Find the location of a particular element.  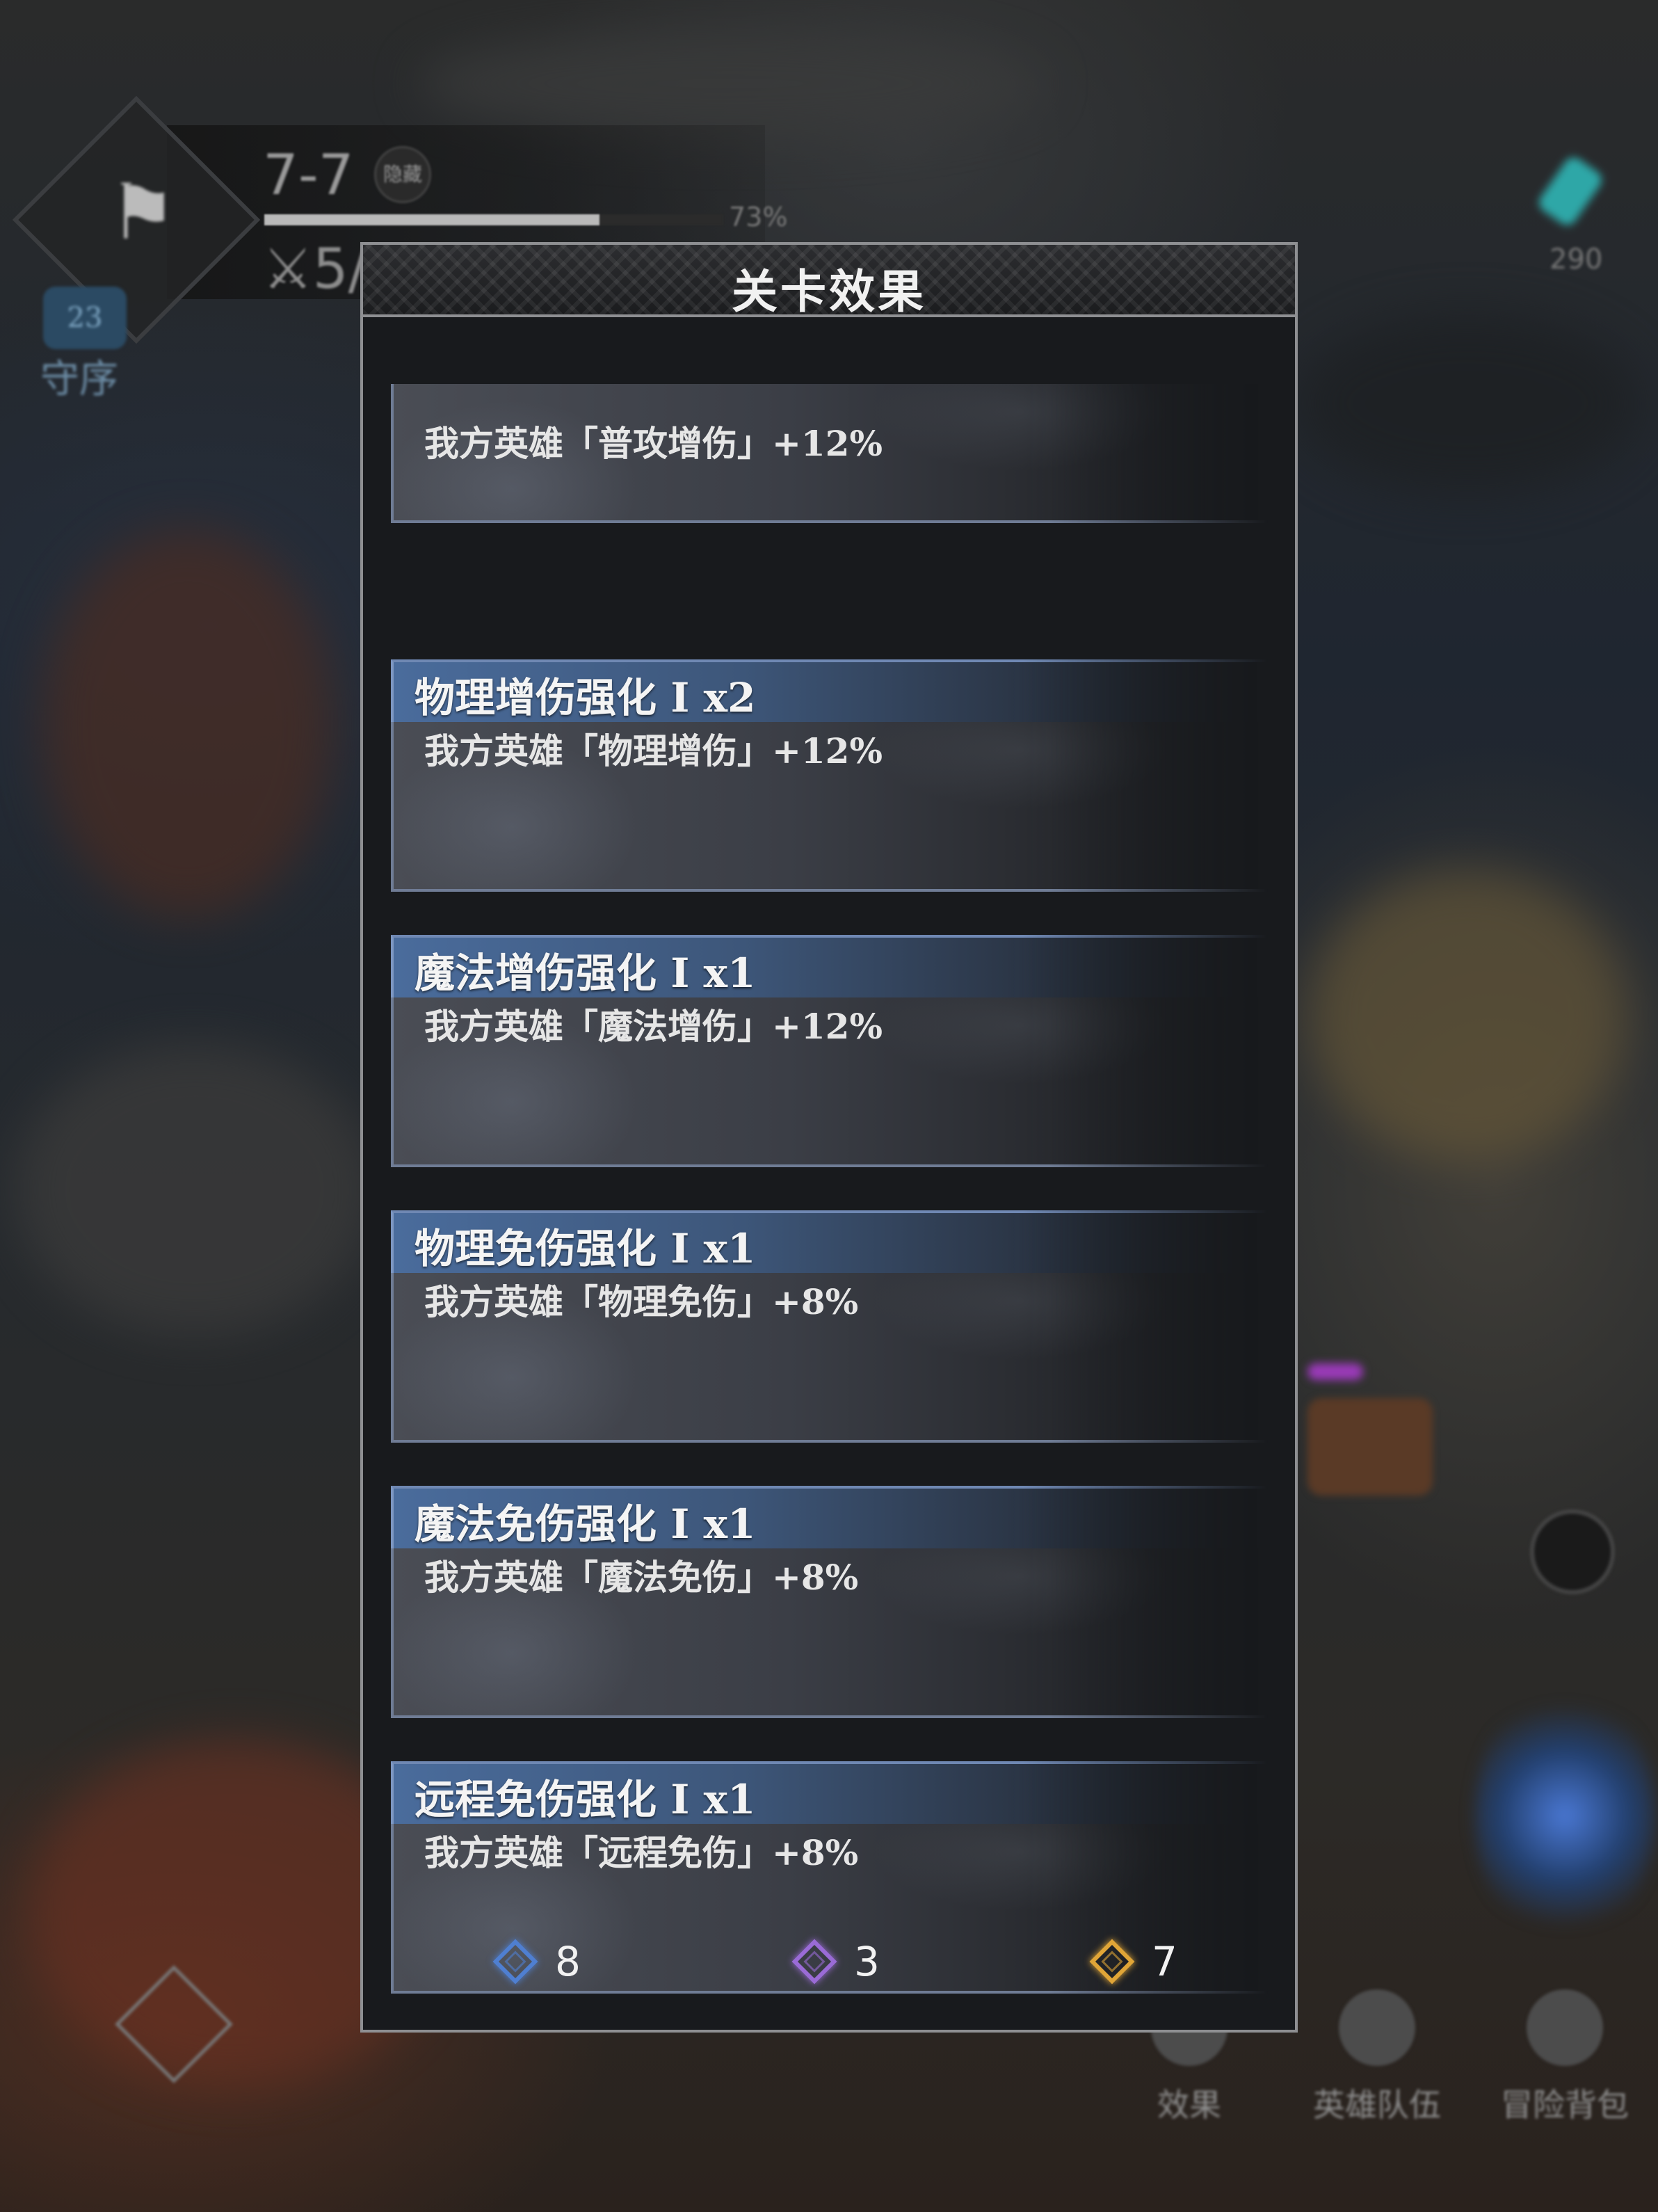

resource-count: 290 is located at coordinates (1576, 259).